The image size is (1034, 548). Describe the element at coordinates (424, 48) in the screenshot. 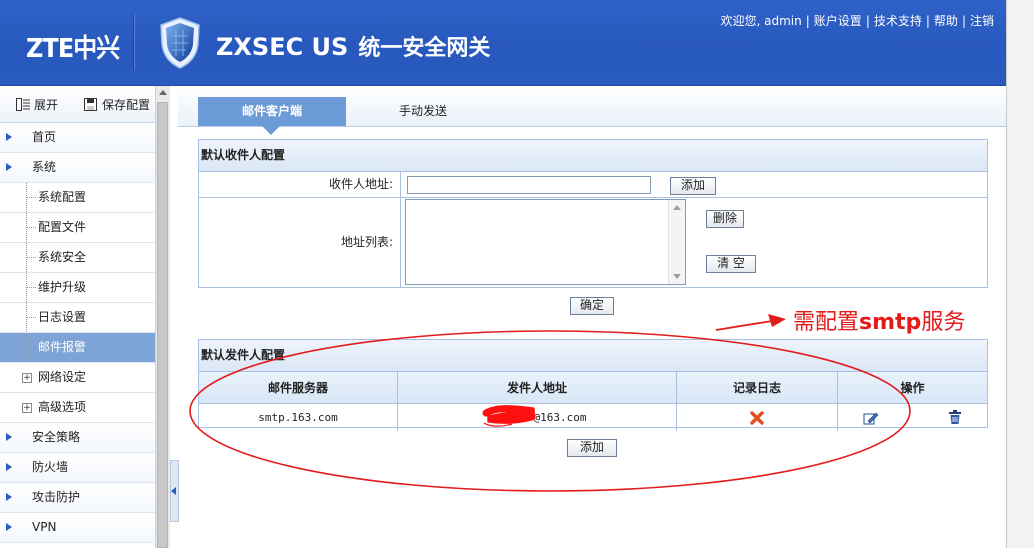

I see `product-cn-name: 统一安全网关` at that location.